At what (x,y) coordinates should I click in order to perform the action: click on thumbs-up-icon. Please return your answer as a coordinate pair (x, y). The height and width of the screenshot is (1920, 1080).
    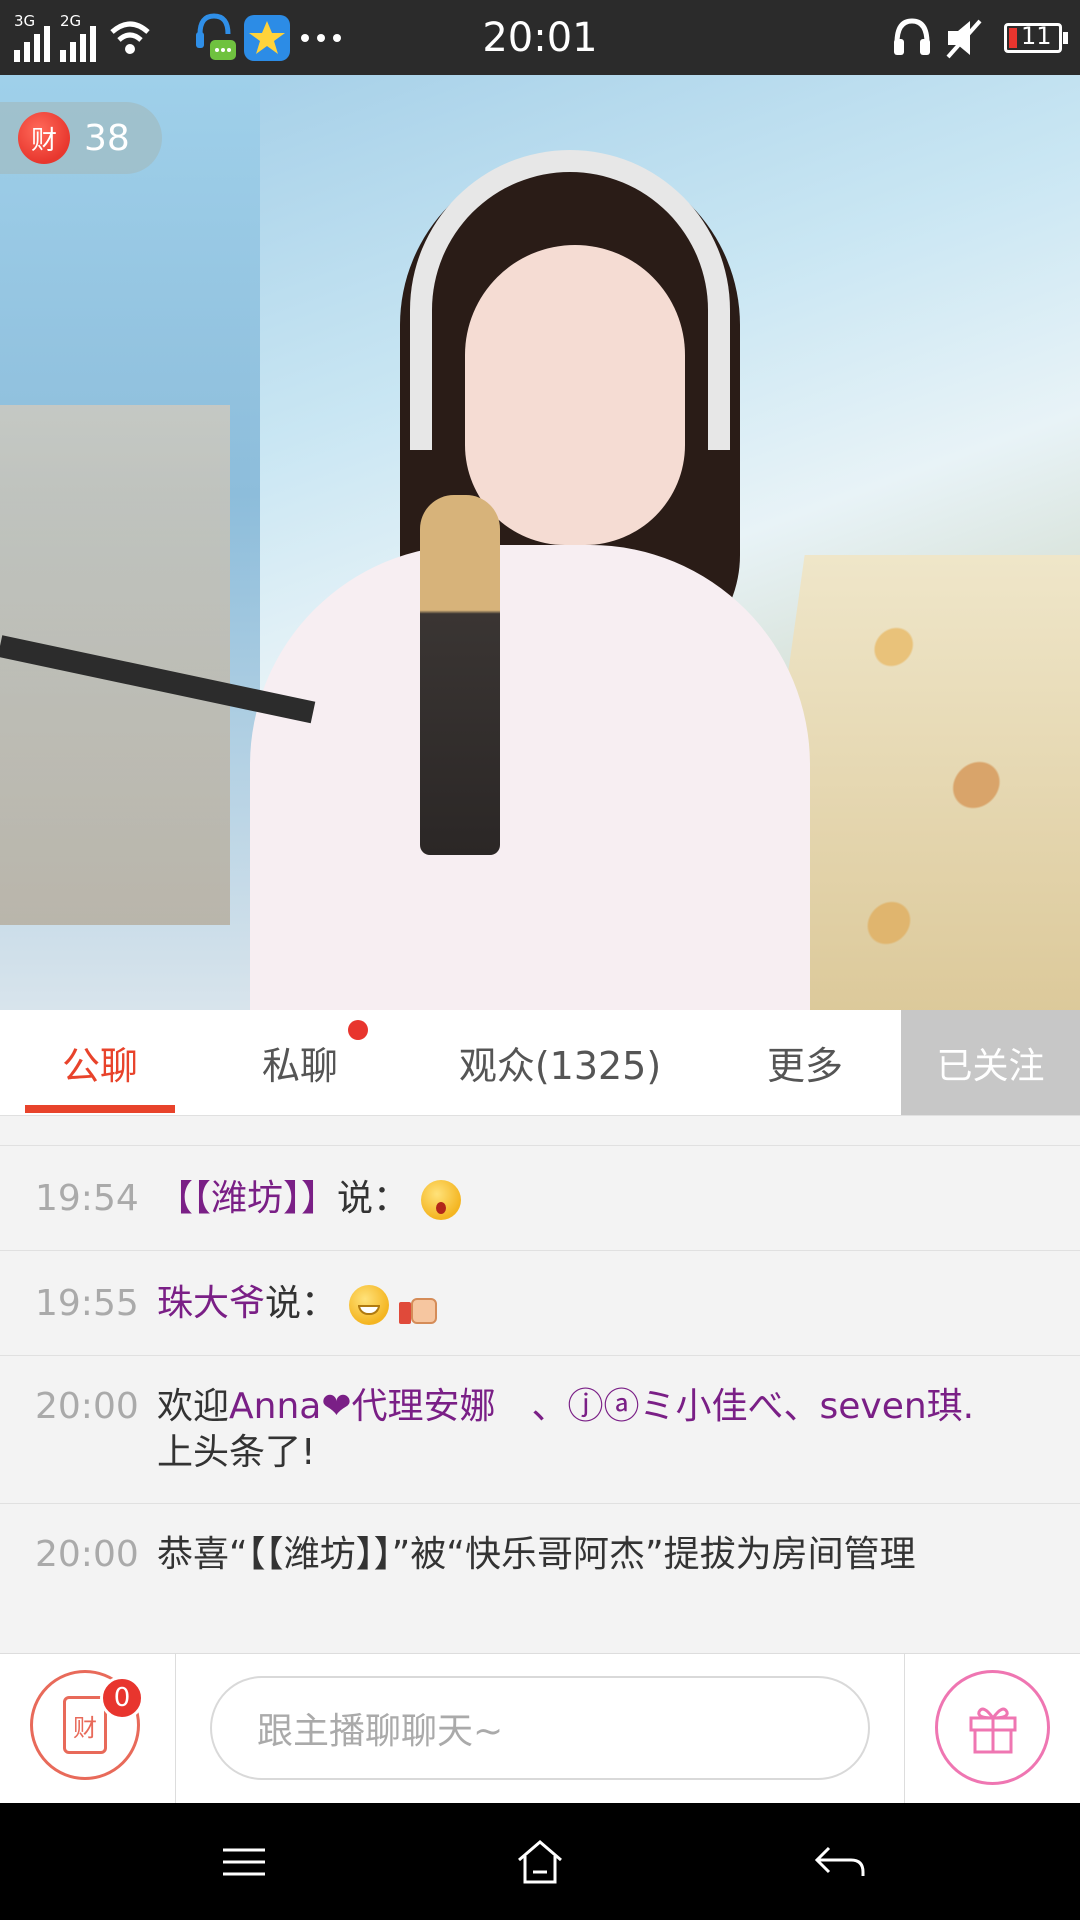
    Looking at the image, I should click on (420, 1305).